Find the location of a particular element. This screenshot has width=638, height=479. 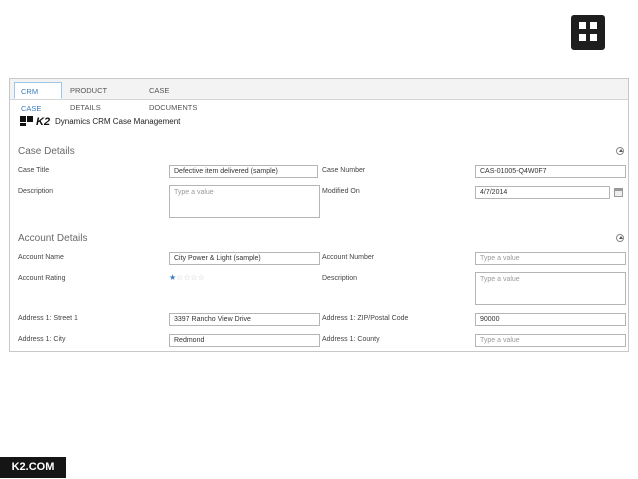

case-number-label: Case Number is located at coordinates (344, 170).